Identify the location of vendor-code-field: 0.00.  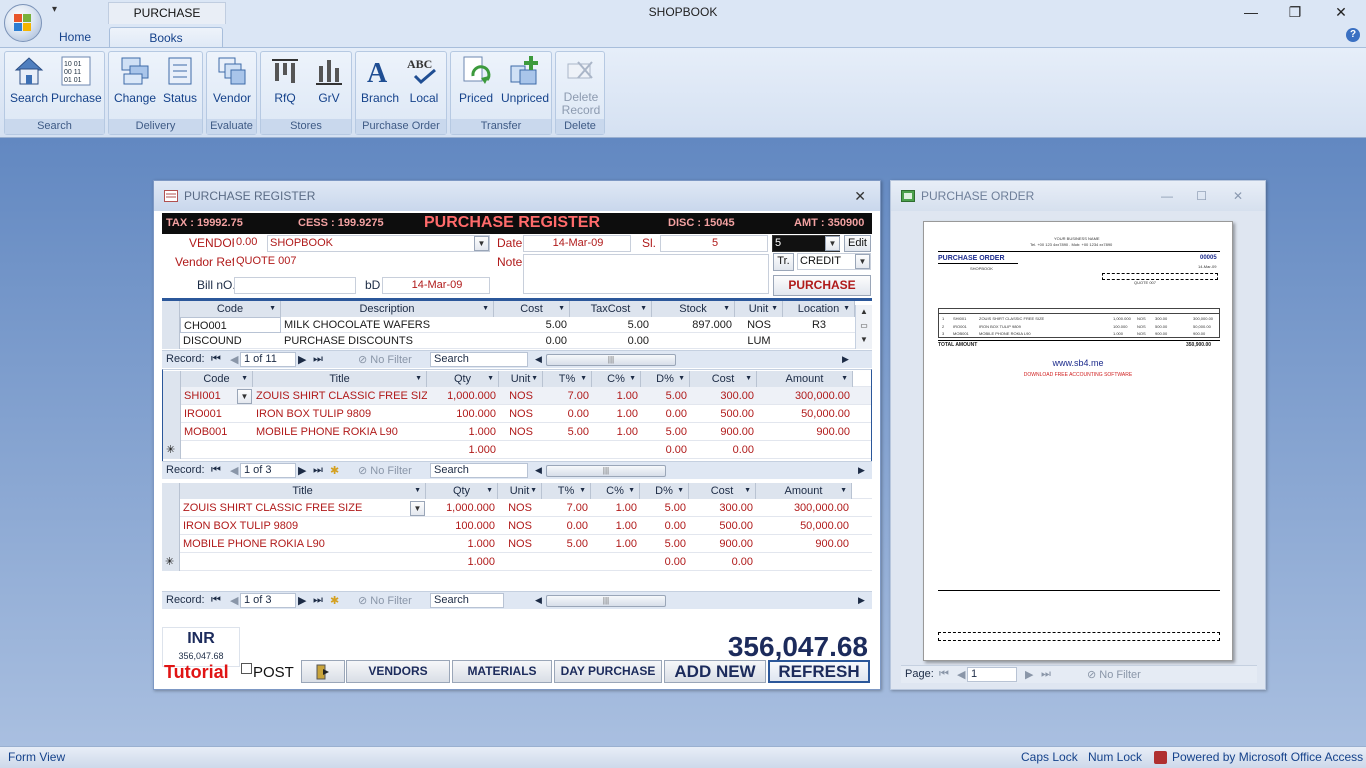
(250, 243).